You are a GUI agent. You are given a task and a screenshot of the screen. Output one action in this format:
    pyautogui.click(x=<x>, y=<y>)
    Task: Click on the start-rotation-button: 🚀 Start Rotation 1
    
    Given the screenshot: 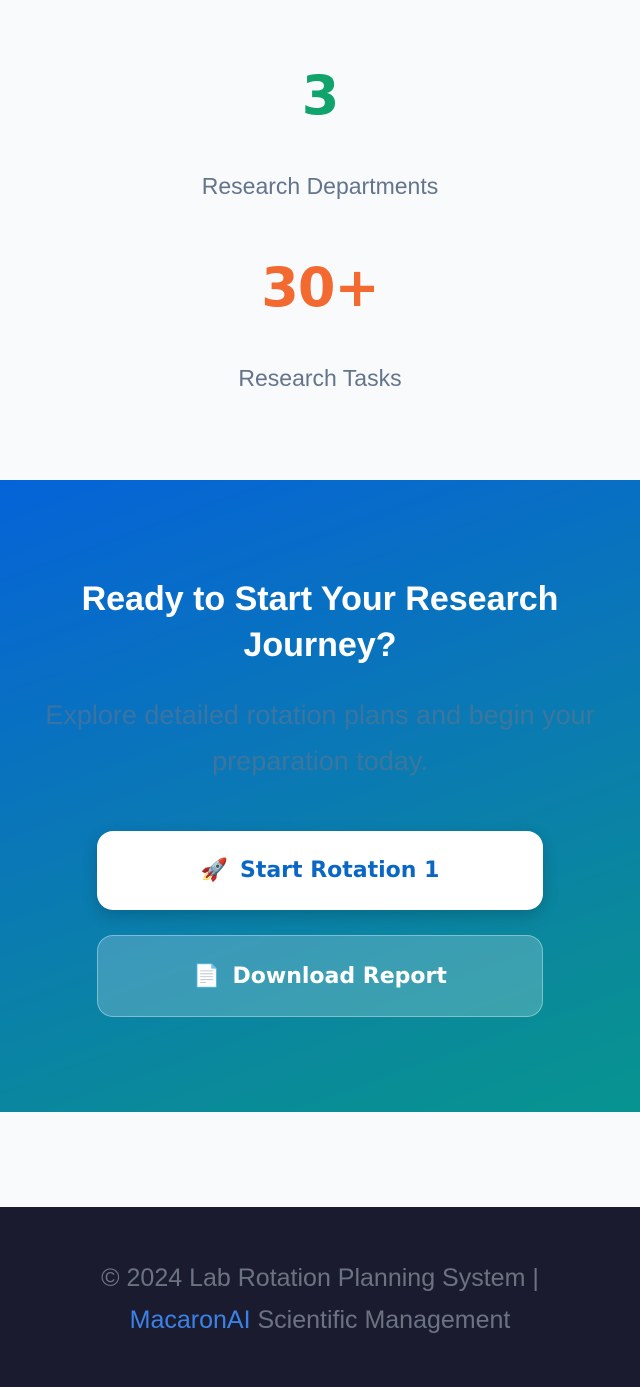 What is the action you would take?
    pyautogui.click(x=320, y=870)
    